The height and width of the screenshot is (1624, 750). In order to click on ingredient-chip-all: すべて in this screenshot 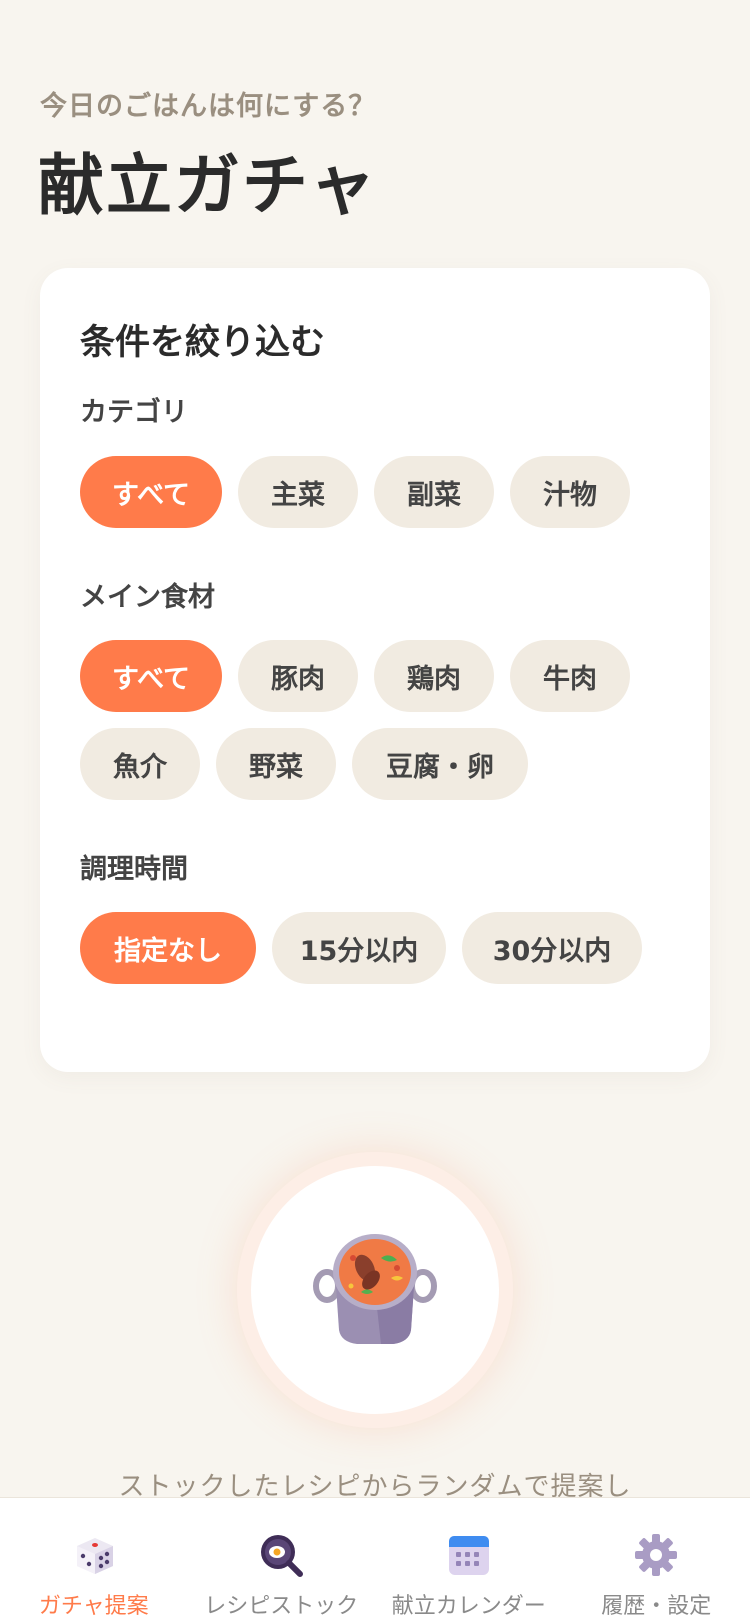, I will do `click(151, 676)`.